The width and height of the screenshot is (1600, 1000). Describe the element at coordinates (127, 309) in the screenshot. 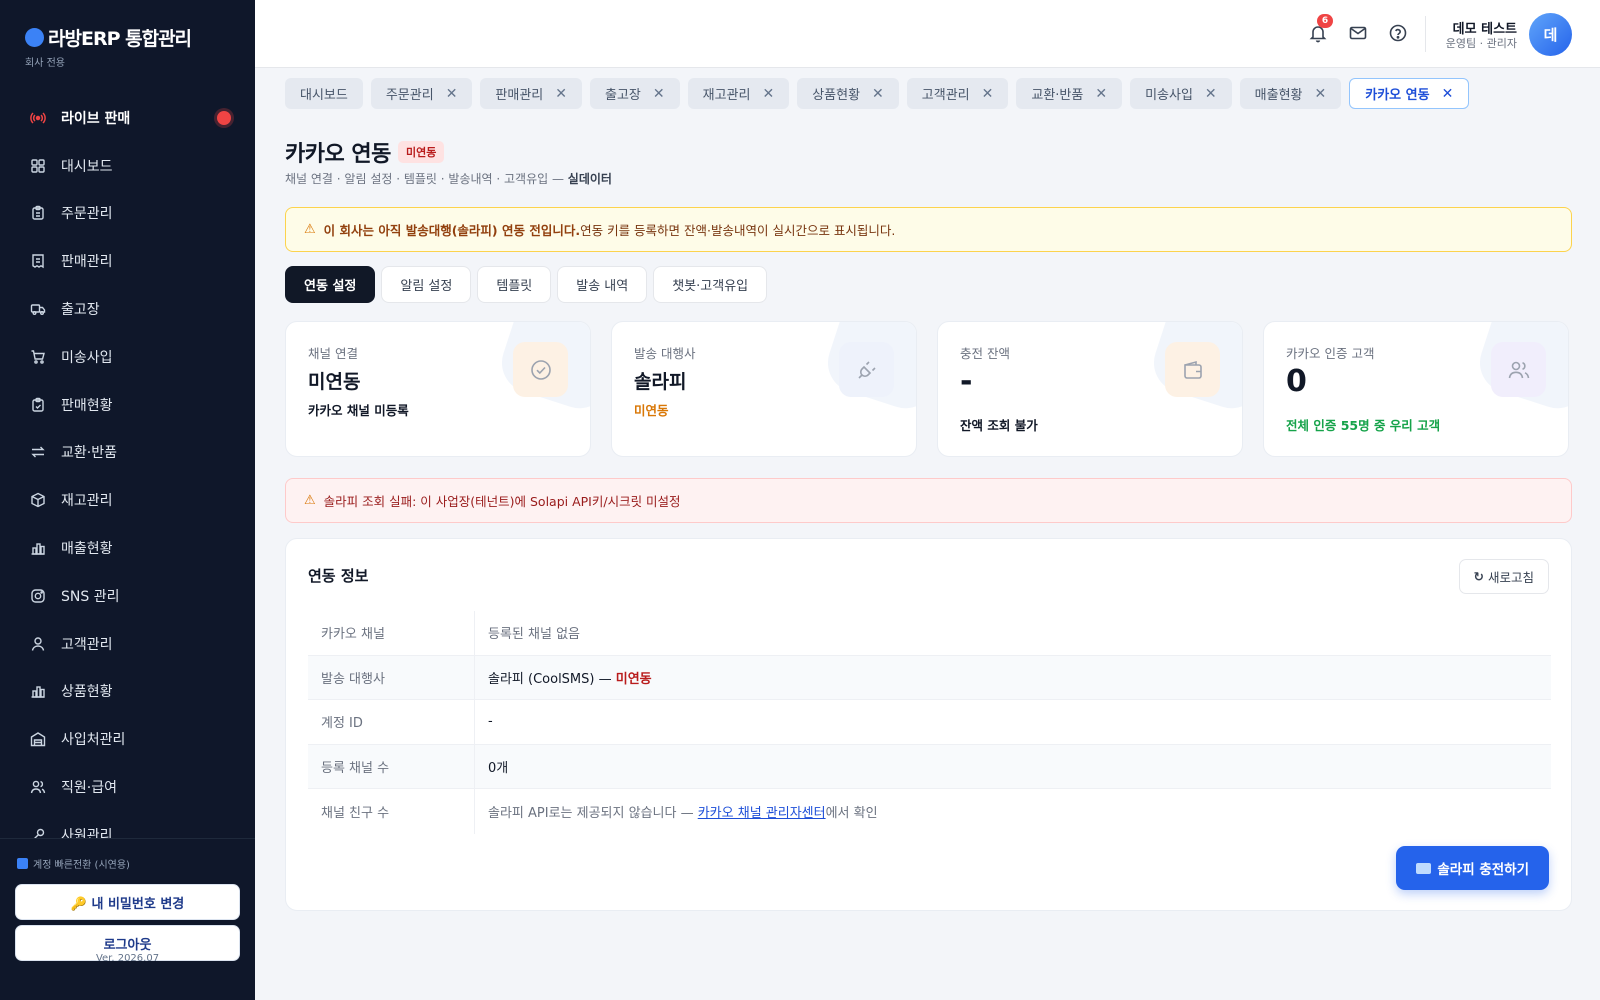

I see `sidebar-item-shipping: 출고장` at that location.